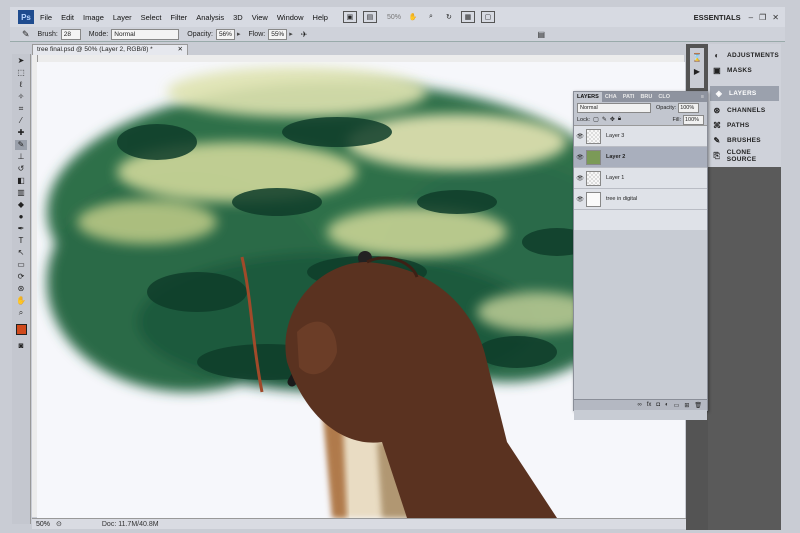 This screenshot has width=800, height=533. What do you see at coordinates (640, 178) in the screenshot?
I see `layer-row: 👁︎ Layer 1` at bounding box center [640, 178].